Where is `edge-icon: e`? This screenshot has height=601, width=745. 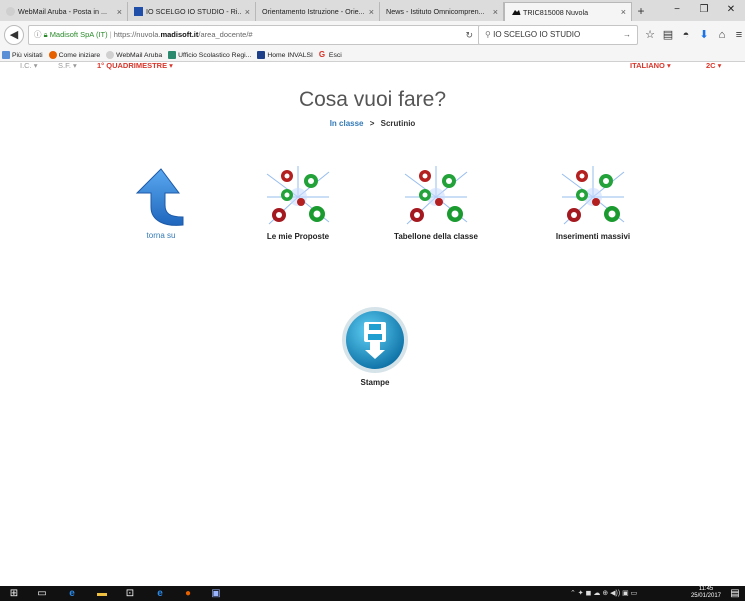 edge-icon: e is located at coordinates (72, 593).